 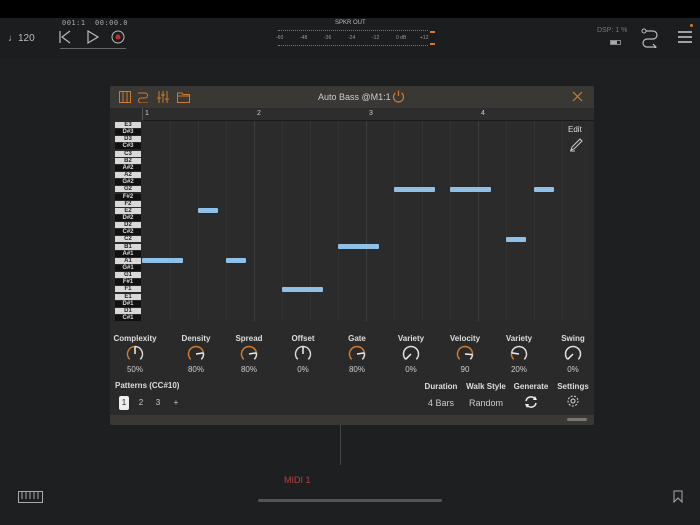 I want to click on keyboard-icon, so click(x=125, y=98).